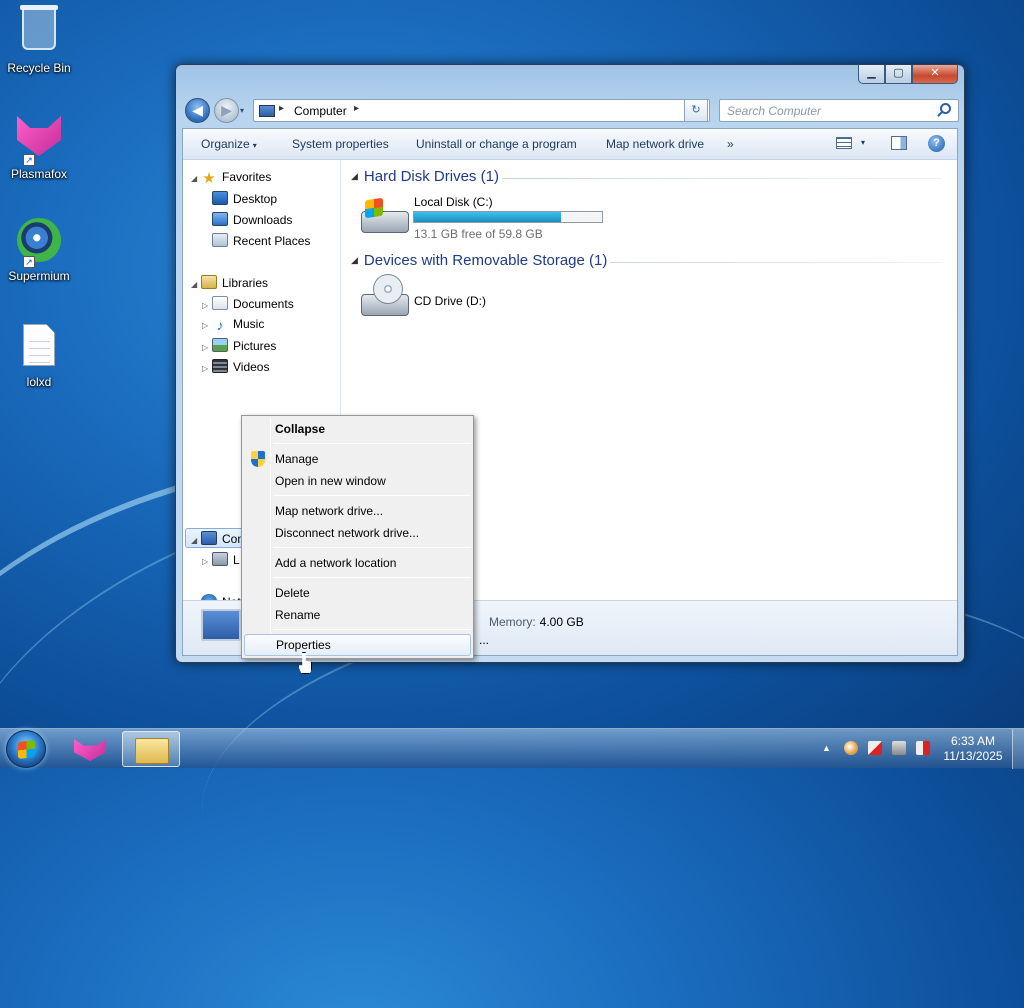 Image resolution: width=1024 pixels, height=1008 pixels. I want to click on nav-downloads: Downloads, so click(252, 219).